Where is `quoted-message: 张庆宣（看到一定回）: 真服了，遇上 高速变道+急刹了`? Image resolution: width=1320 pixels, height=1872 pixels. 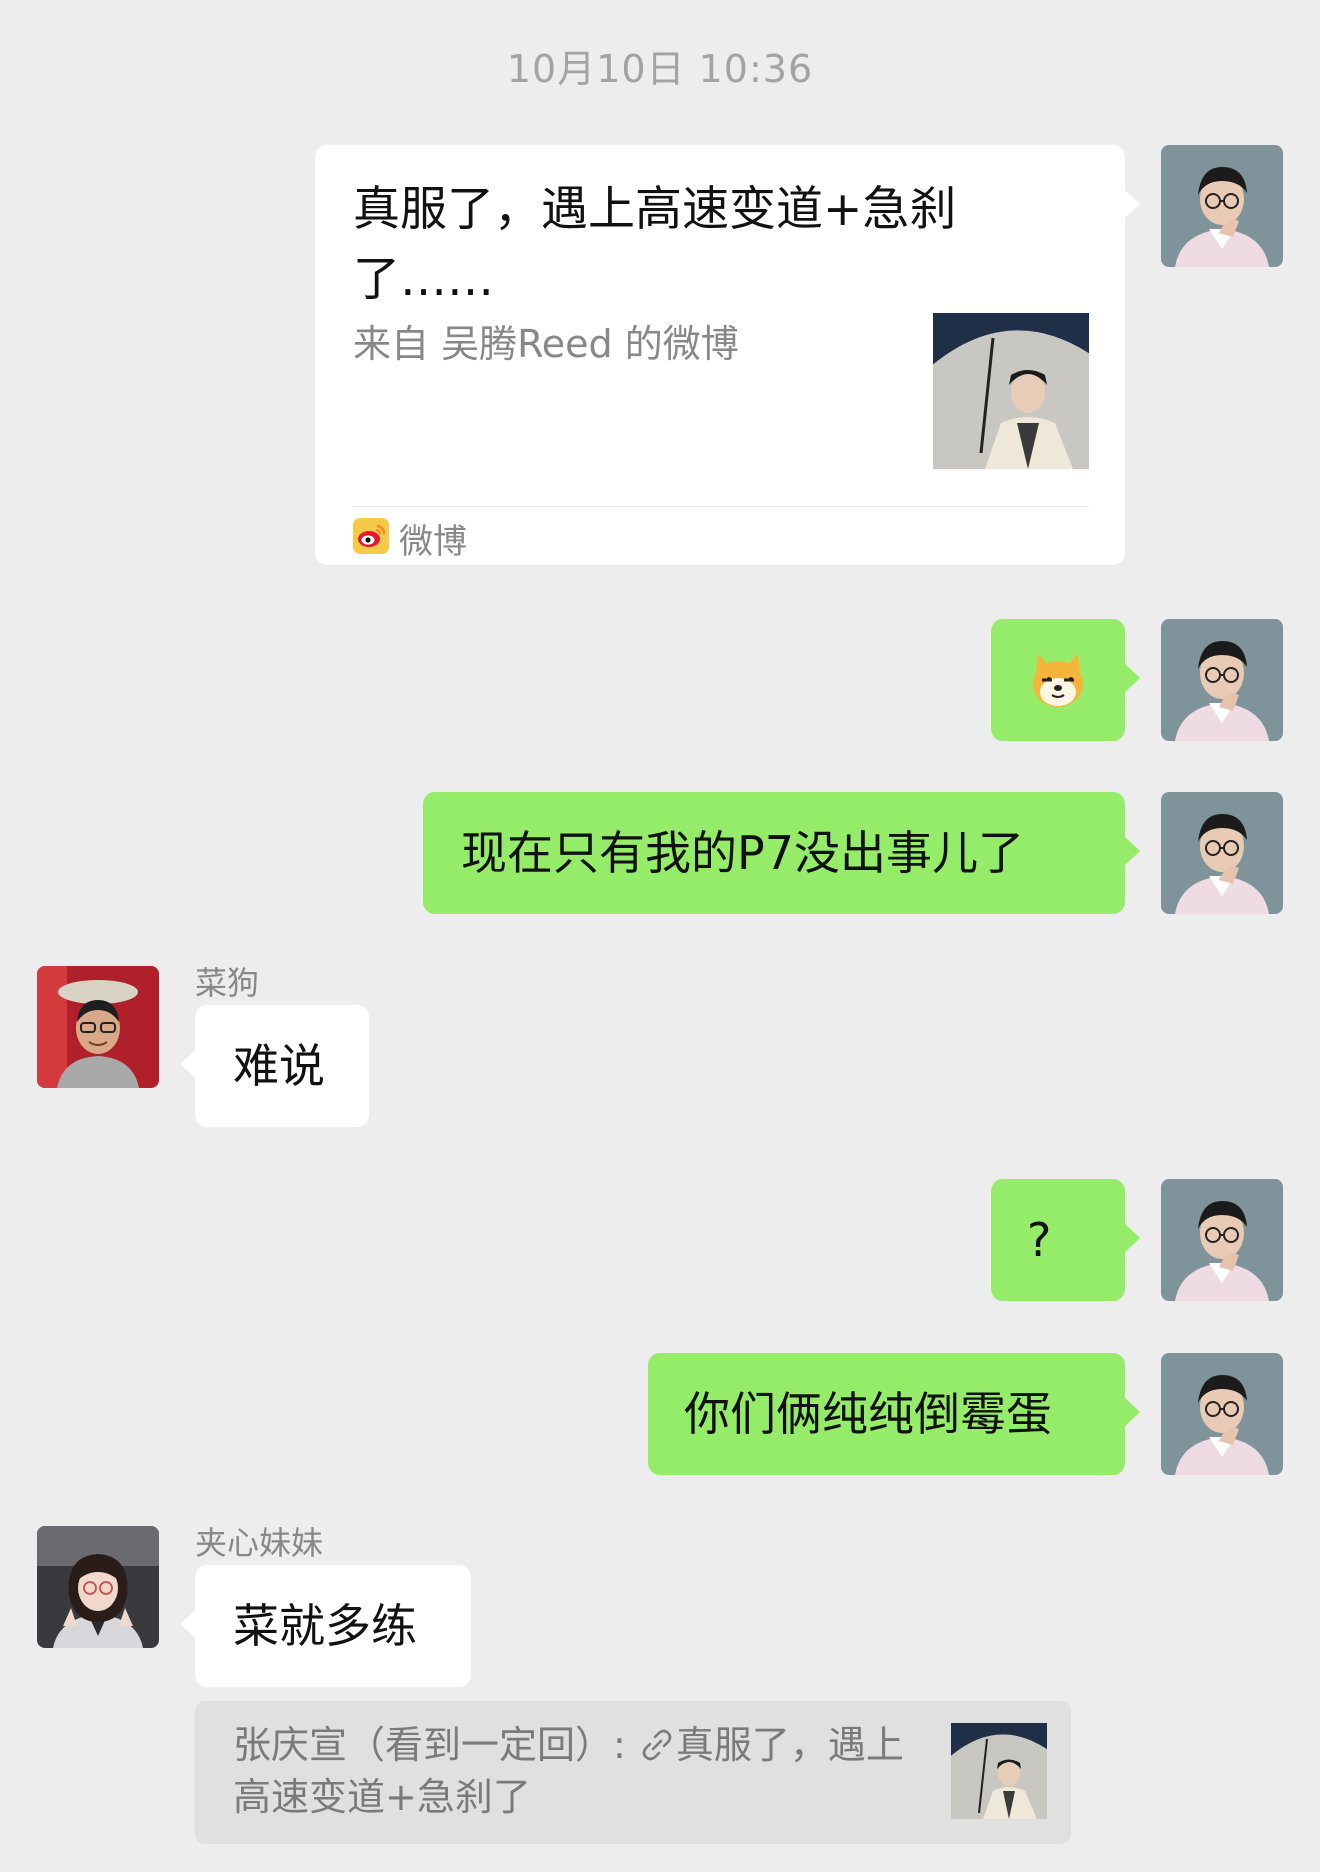 quoted-message: 张庆宣（看到一定回）: 真服了，遇上 高速变道+急刹了 is located at coordinates (633, 1772).